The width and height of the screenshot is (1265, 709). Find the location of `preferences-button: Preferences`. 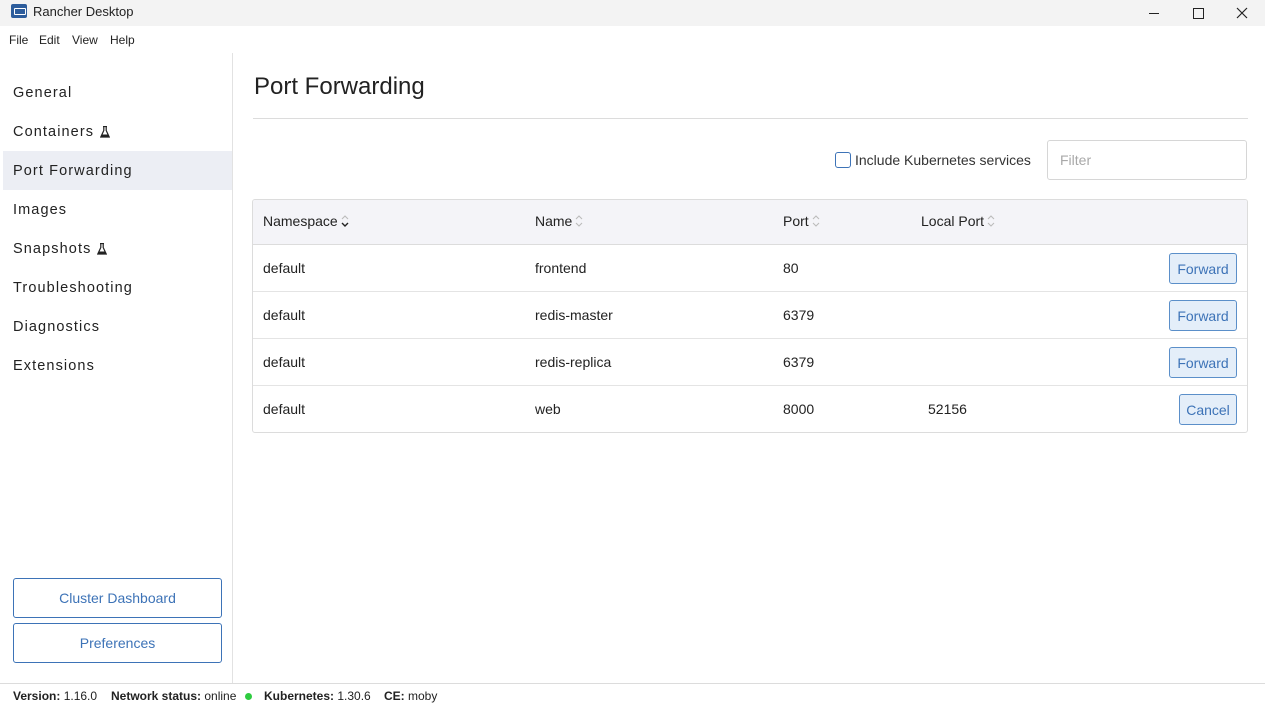

preferences-button: Preferences is located at coordinates (117, 643).